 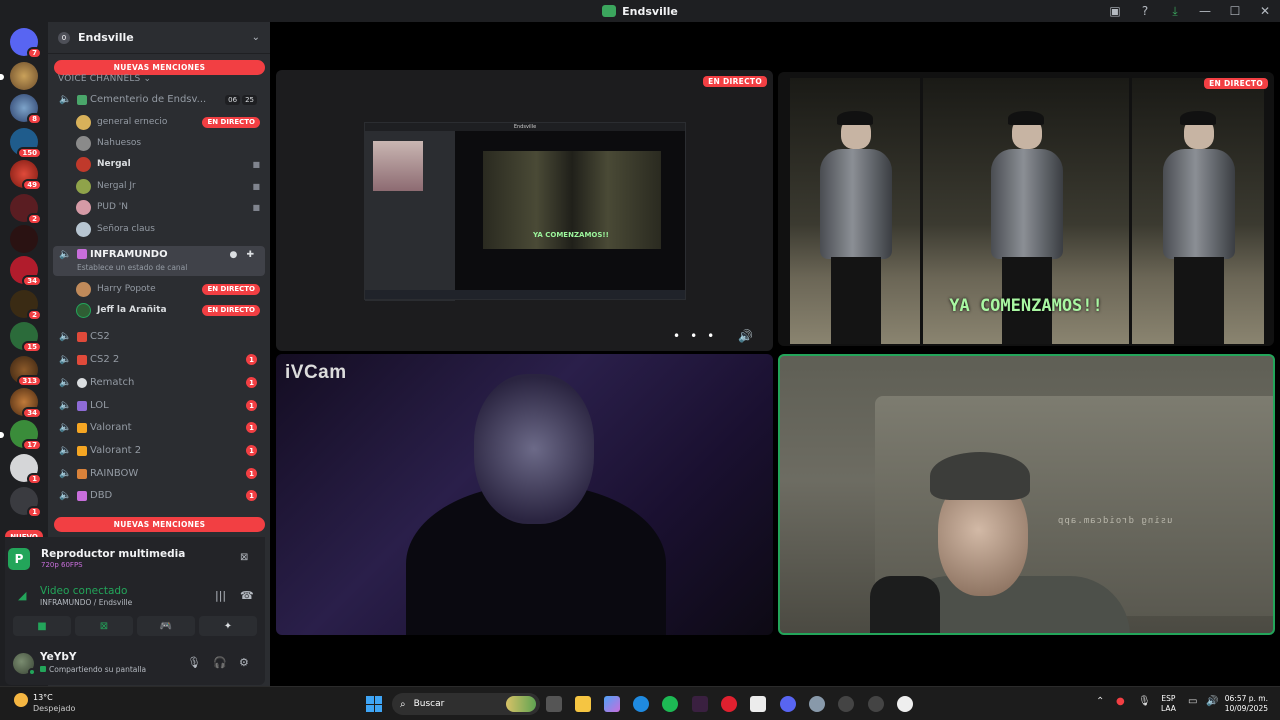 I want to click on channel-user-count: 06 25, so click(x=241, y=99).